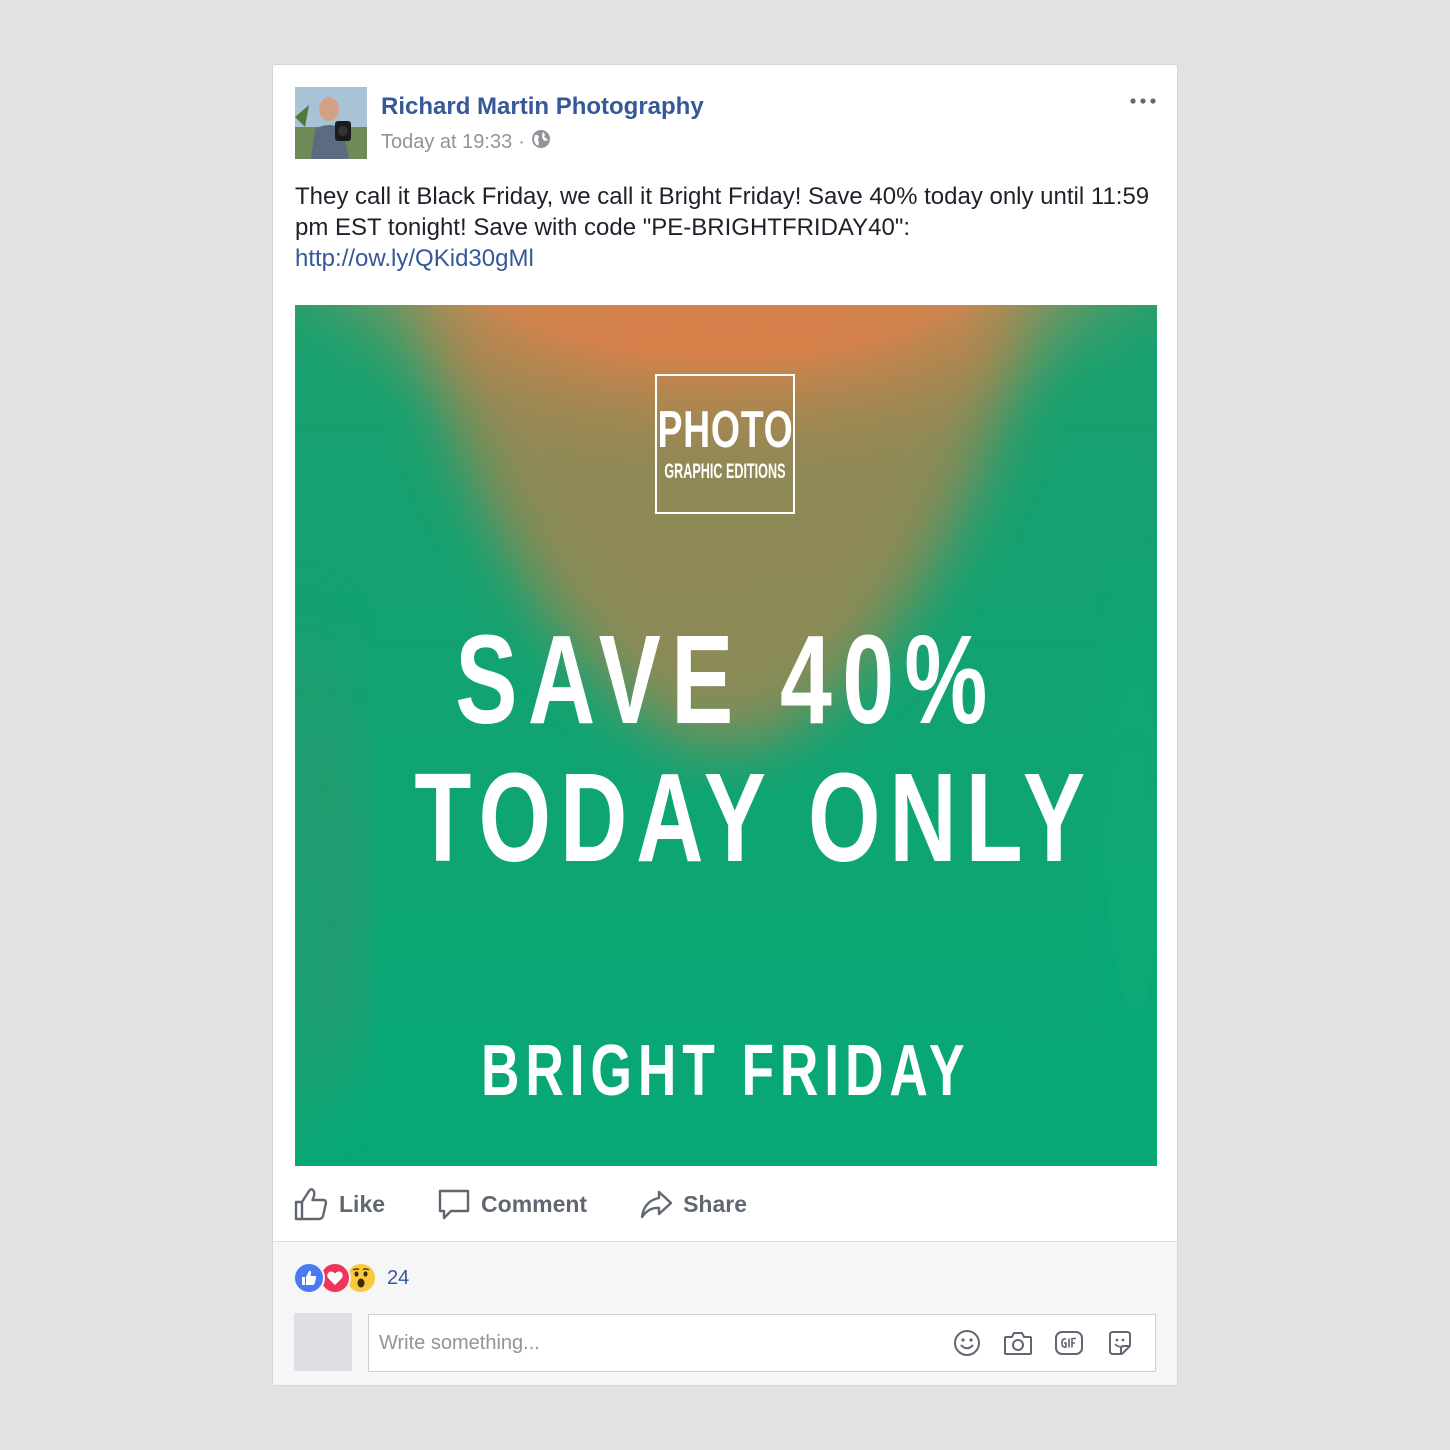 The image size is (1450, 1450). Describe the element at coordinates (726, 679) in the screenshot. I see `promo-headline-1: SAVE 40%` at that location.